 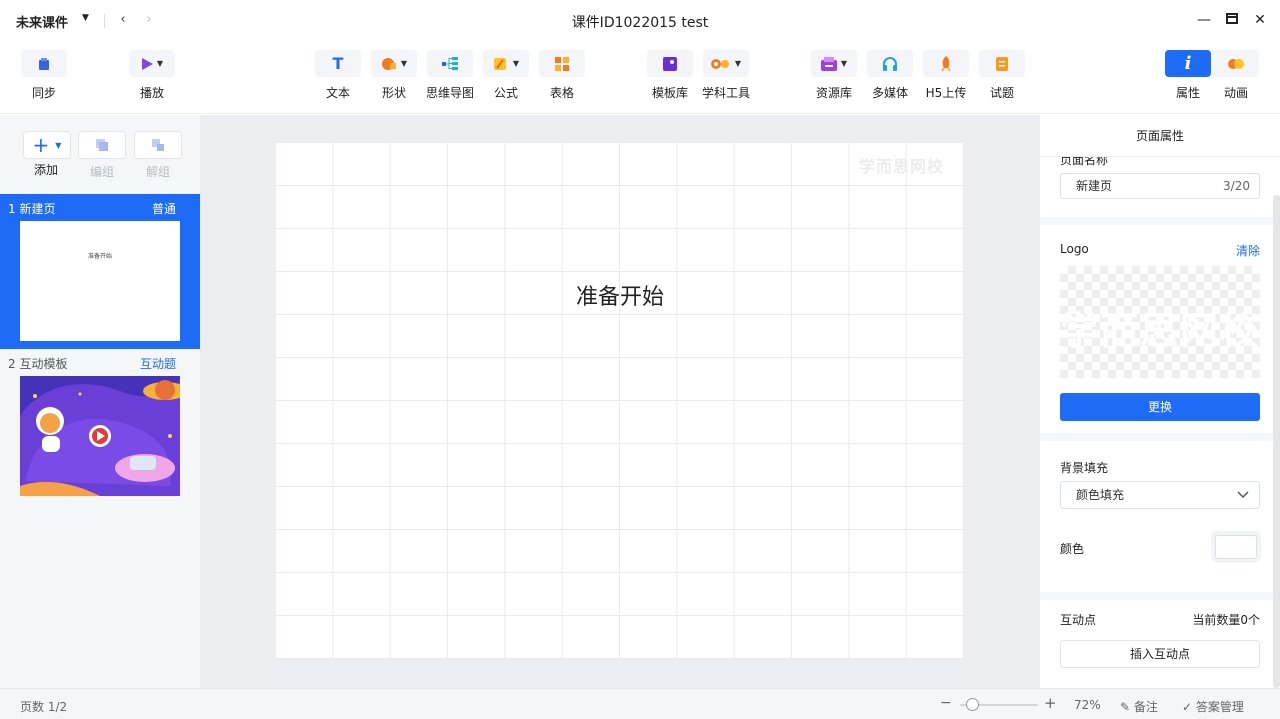 I want to click on group-icon, so click(x=102, y=145).